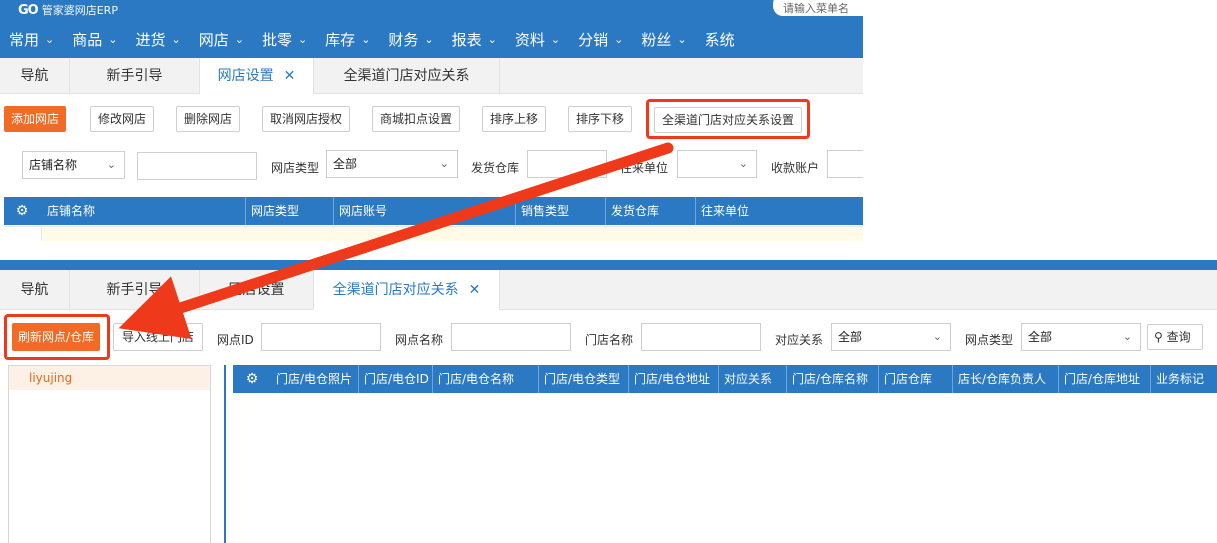 Image resolution: width=1217 pixels, height=543 pixels. I want to click on tab-label: 网店设置, so click(256, 290).